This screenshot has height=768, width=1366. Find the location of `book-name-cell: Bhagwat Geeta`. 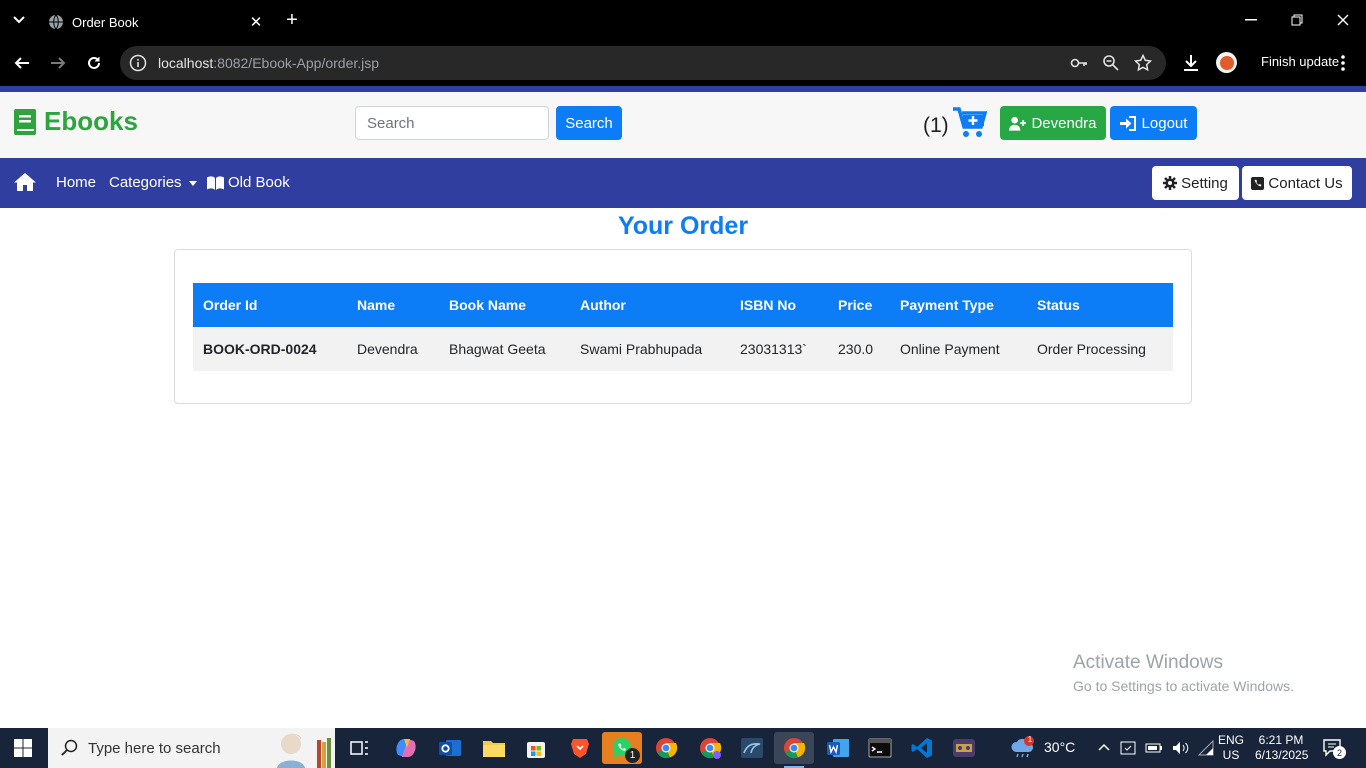

book-name-cell: Bhagwat Geeta is located at coordinates (497, 349).